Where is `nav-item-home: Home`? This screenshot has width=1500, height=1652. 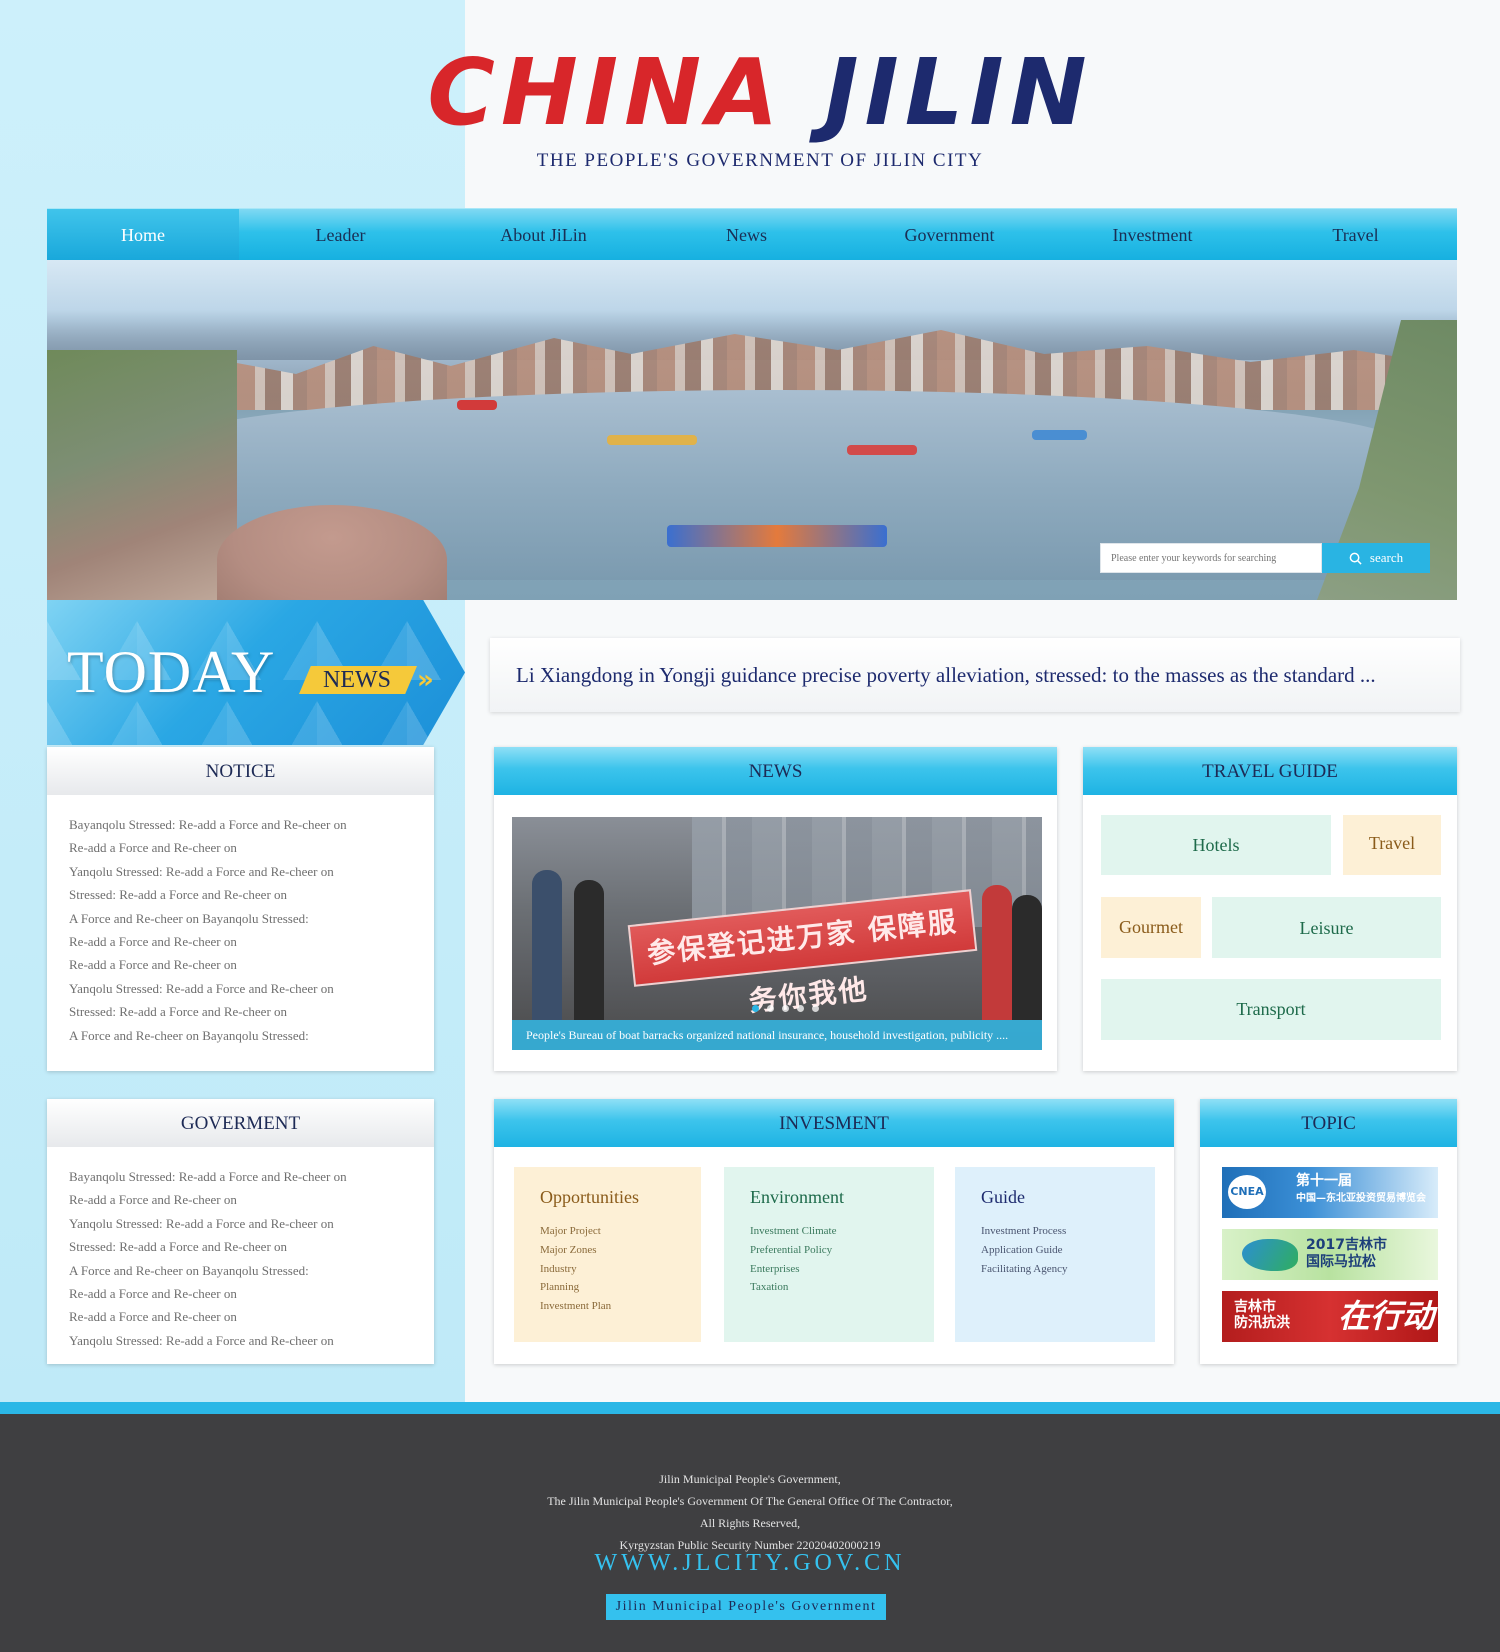
nav-item-home: Home is located at coordinates (143, 234).